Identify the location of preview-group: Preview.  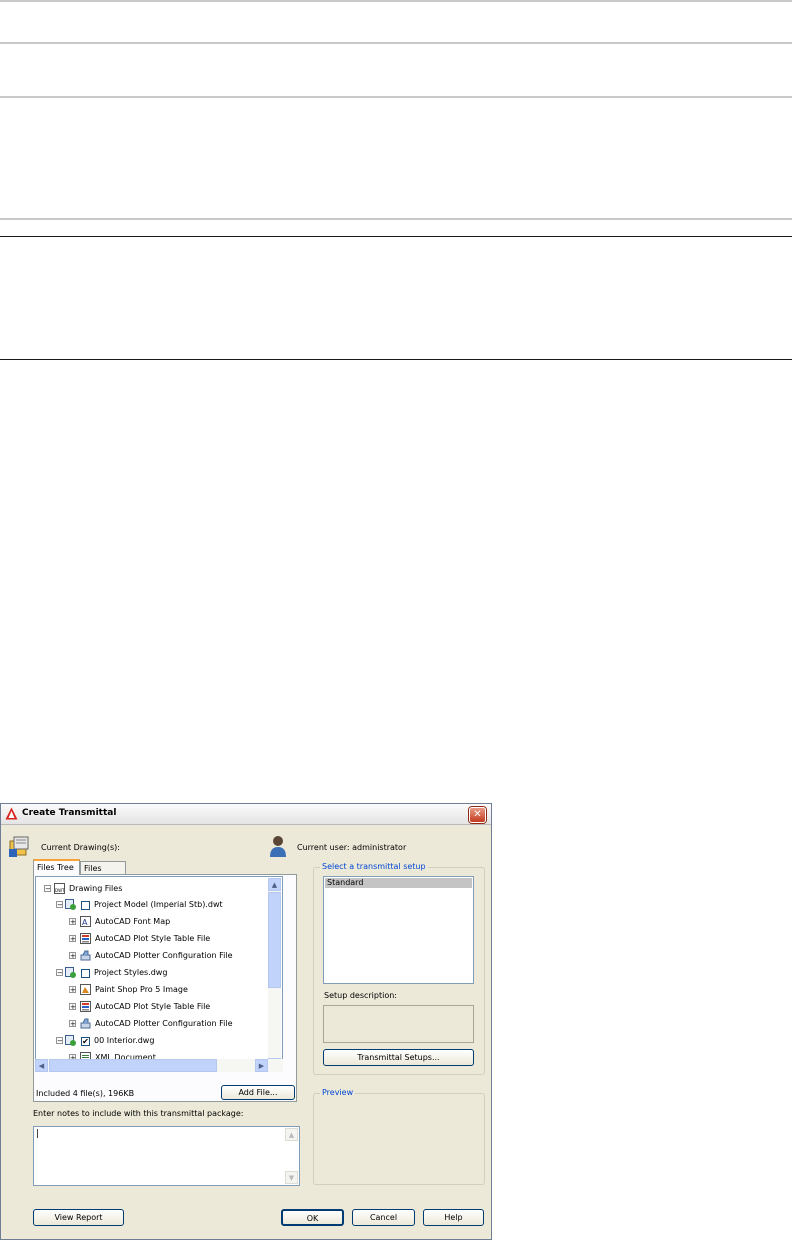
(399, 1136).